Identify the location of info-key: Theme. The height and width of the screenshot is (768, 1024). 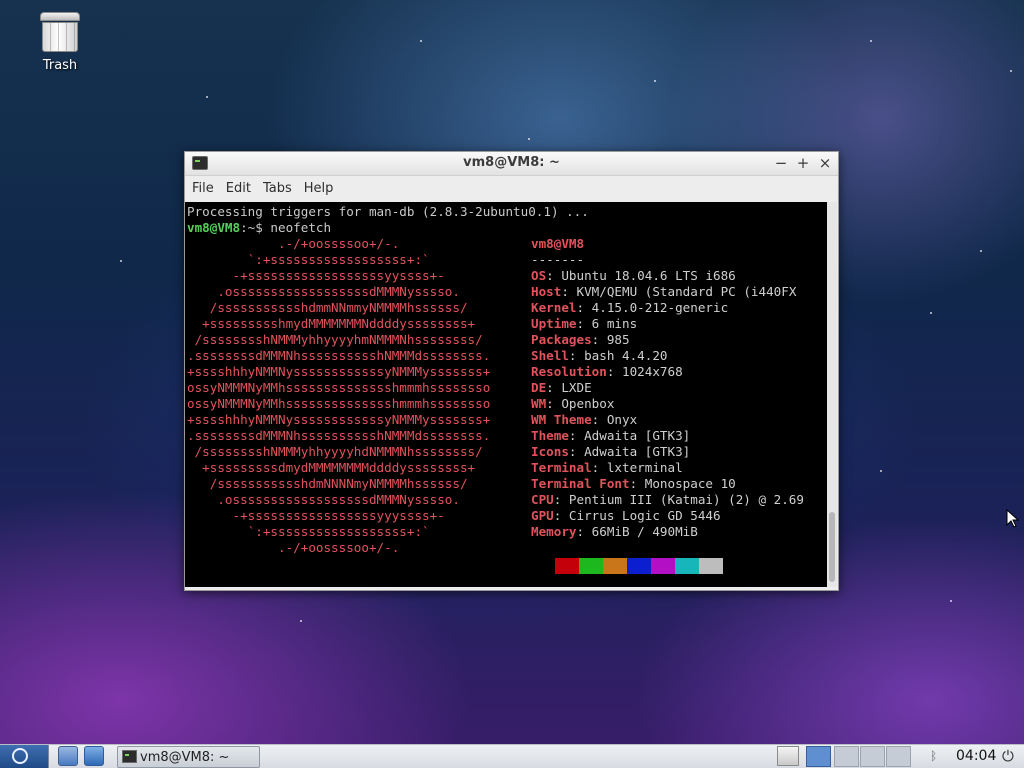
(550, 435).